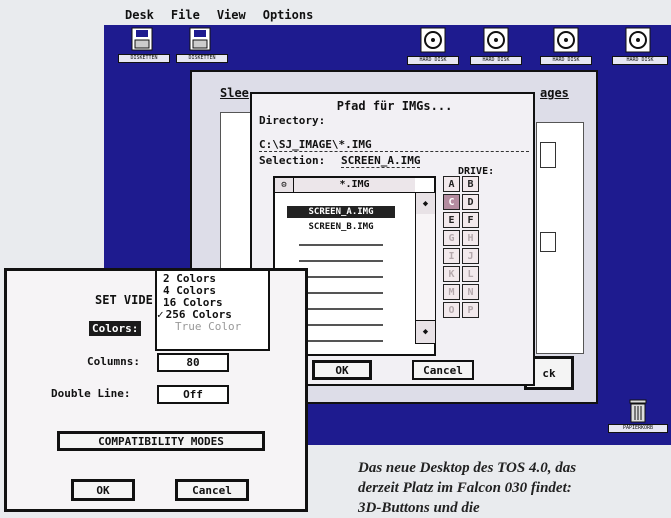  Describe the element at coordinates (470, 238) in the screenshot. I see `drive-button-h: H` at that location.